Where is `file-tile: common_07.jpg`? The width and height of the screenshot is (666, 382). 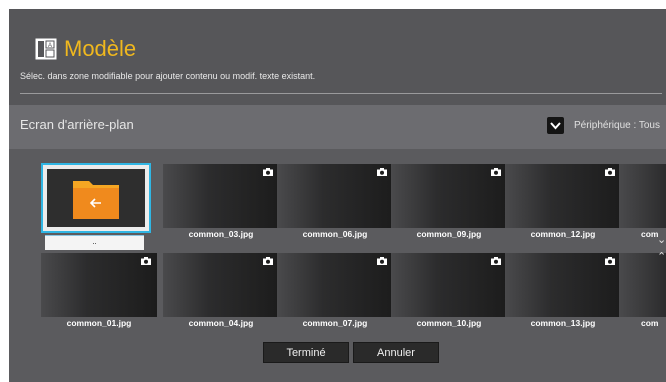
file-tile: common_07.jpg is located at coordinates (335, 293).